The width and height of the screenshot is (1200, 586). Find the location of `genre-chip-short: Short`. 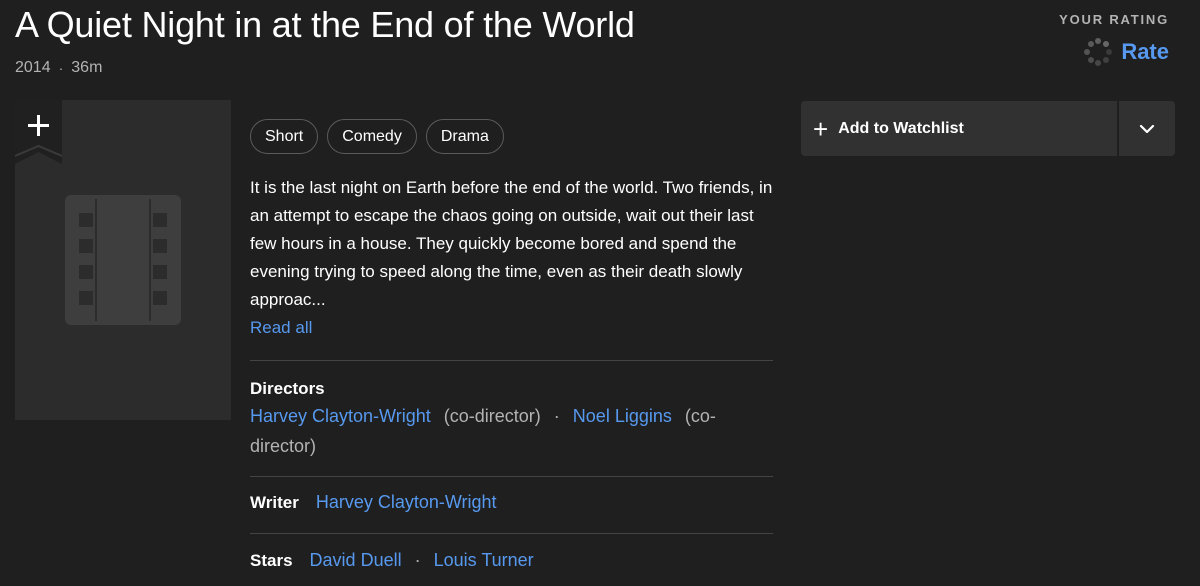

genre-chip-short: Short is located at coordinates (284, 136).